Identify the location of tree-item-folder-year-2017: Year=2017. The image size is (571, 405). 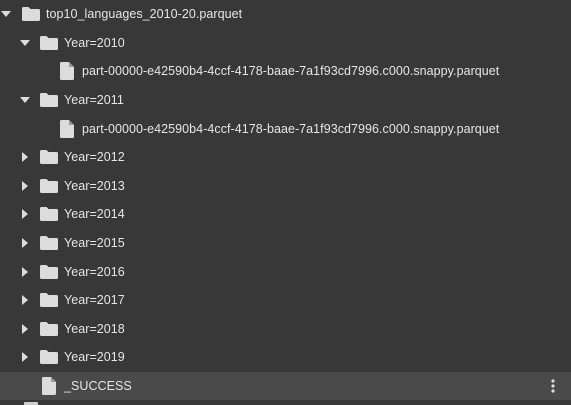
(285, 300).